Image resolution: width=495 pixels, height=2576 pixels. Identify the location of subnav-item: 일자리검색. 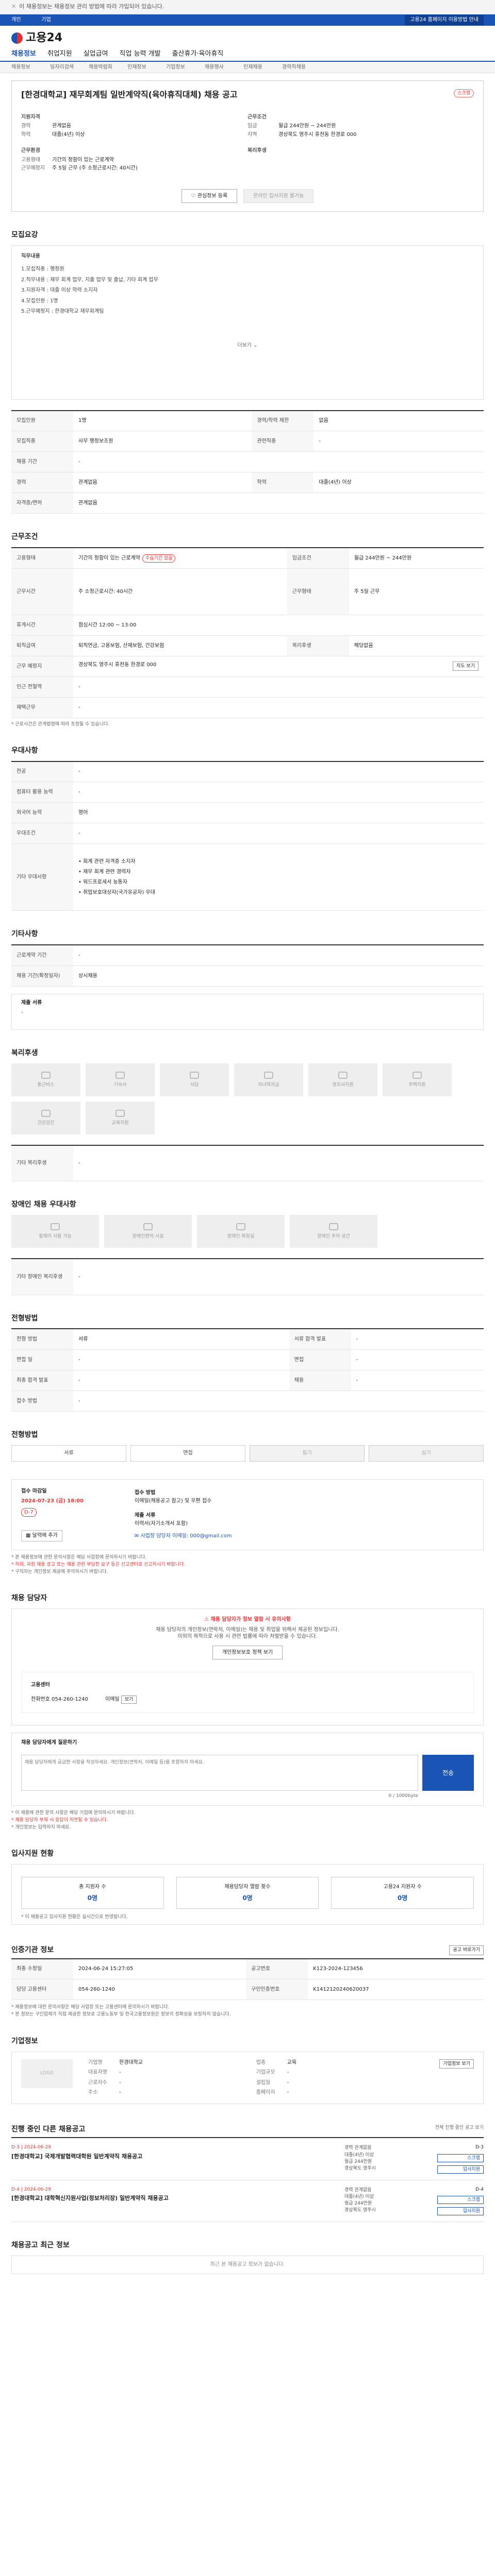
(69, 67).